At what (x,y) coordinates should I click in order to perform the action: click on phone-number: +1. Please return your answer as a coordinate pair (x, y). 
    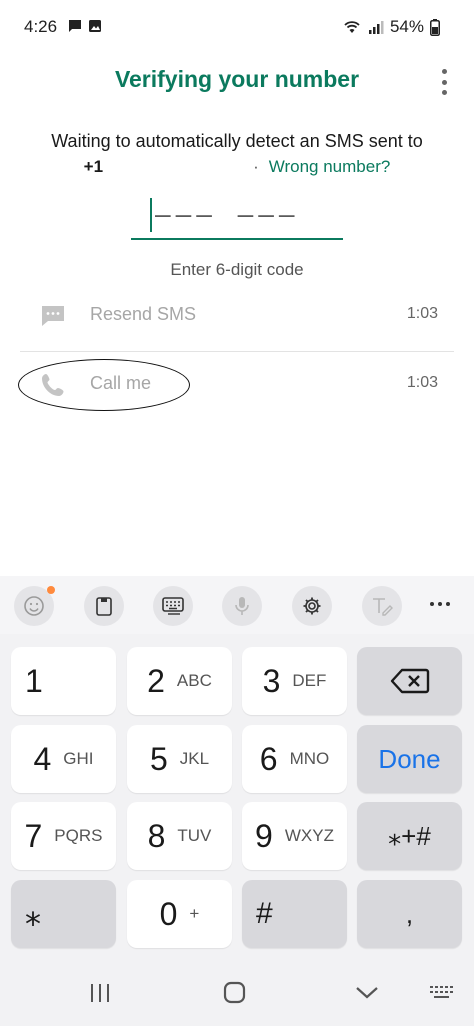
    Looking at the image, I should click on (93, 166).